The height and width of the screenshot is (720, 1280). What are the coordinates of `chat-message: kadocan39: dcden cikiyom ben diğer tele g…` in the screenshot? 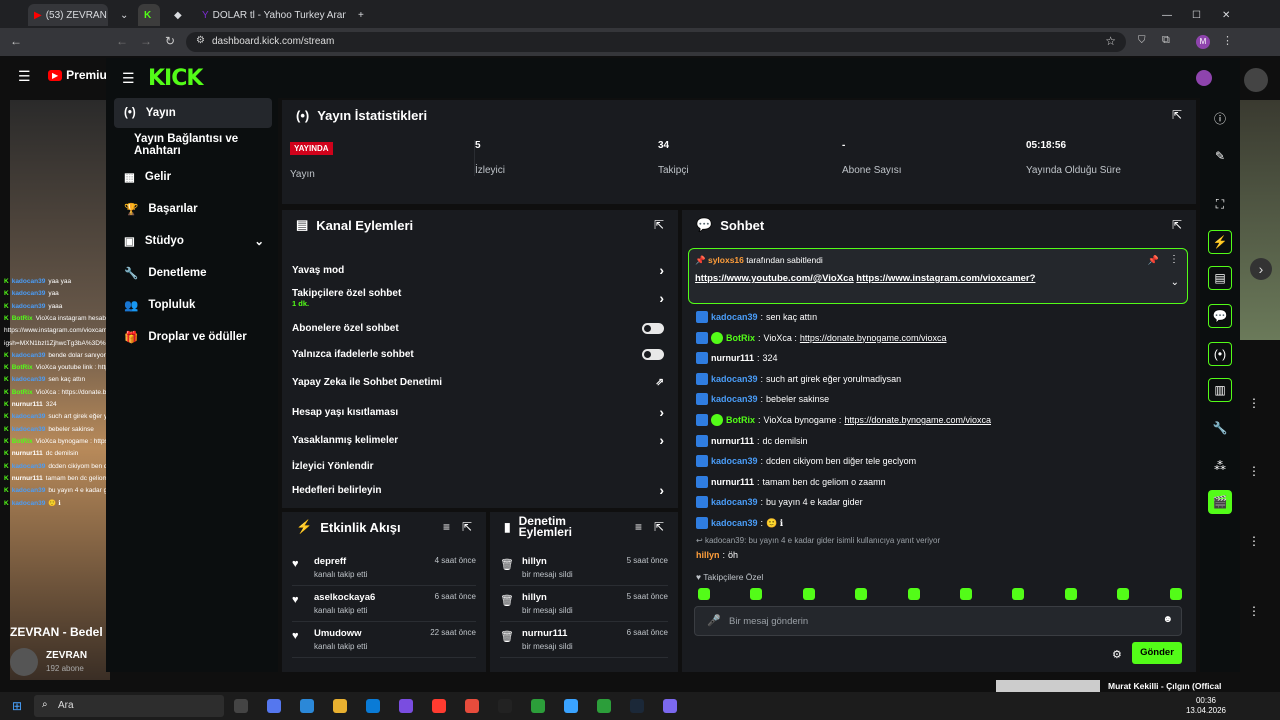 It's located at (939, 461).